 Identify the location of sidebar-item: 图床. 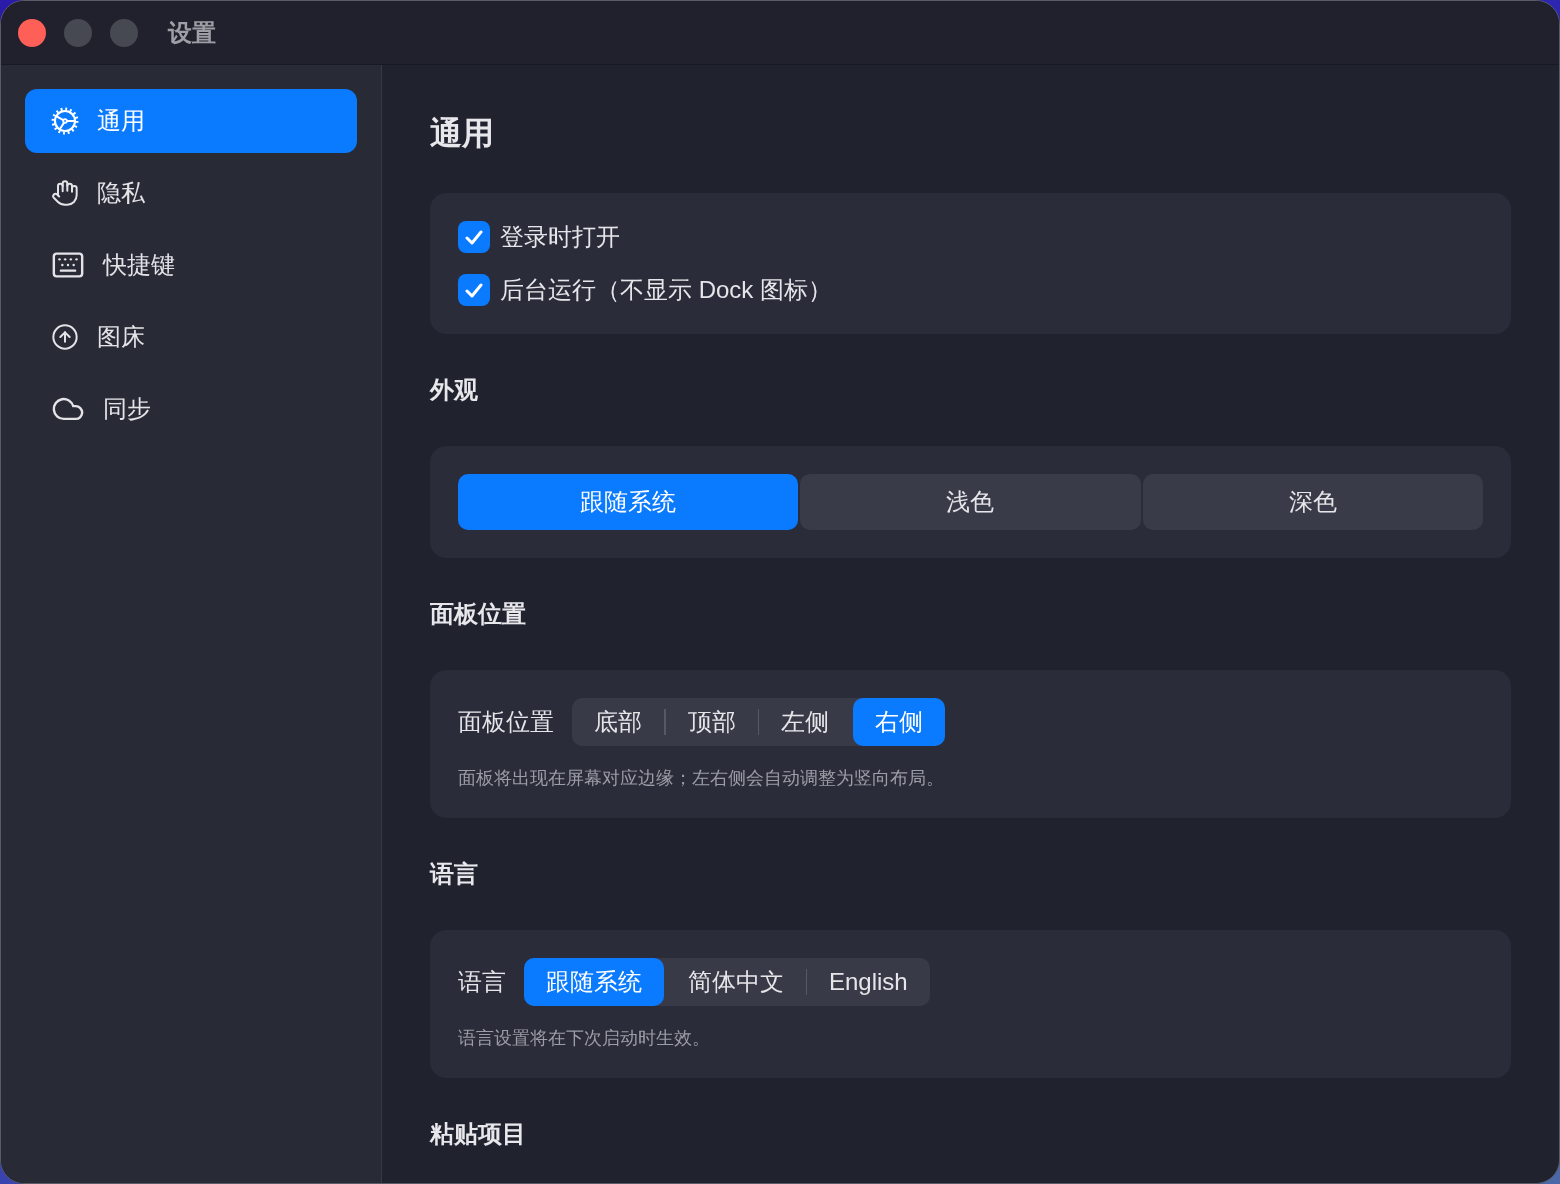
(191, 337).